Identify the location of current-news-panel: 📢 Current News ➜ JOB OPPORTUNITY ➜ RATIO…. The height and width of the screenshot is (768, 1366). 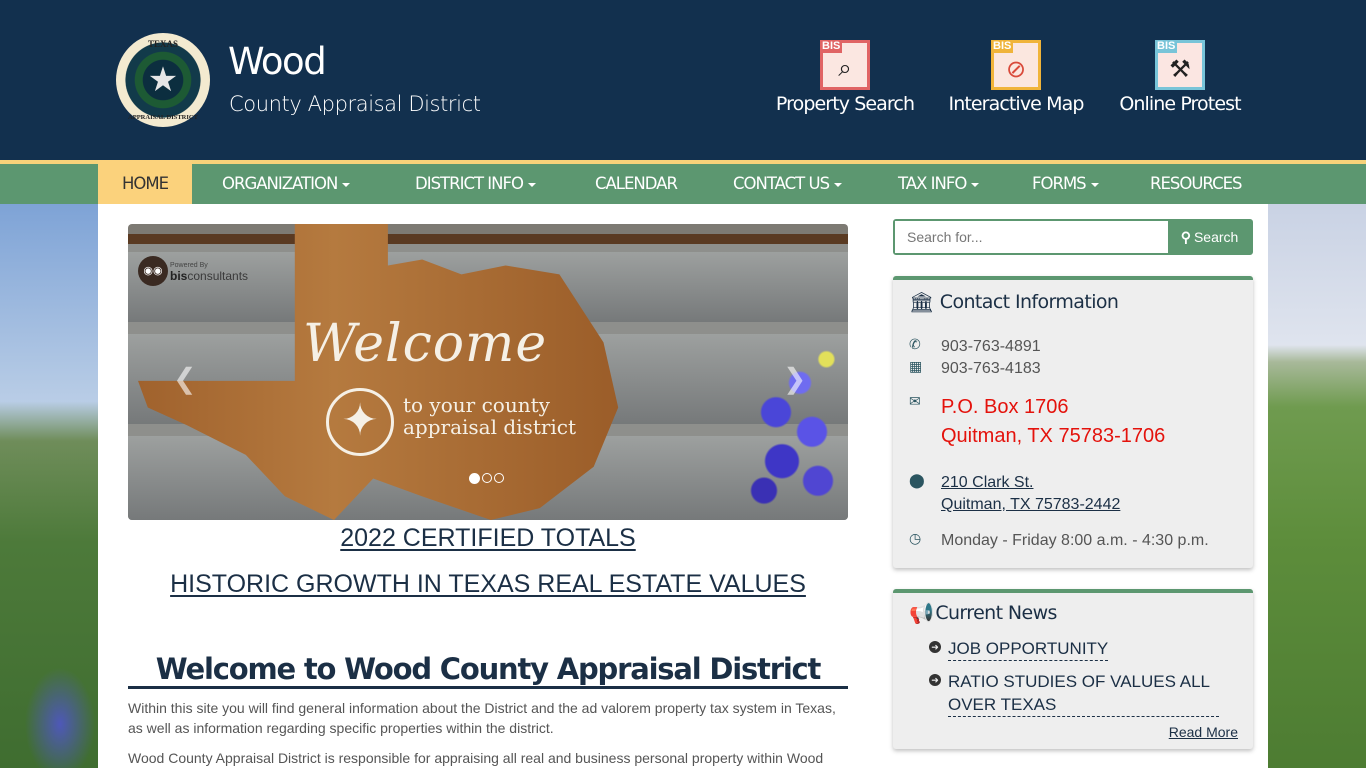
(1073, 669).